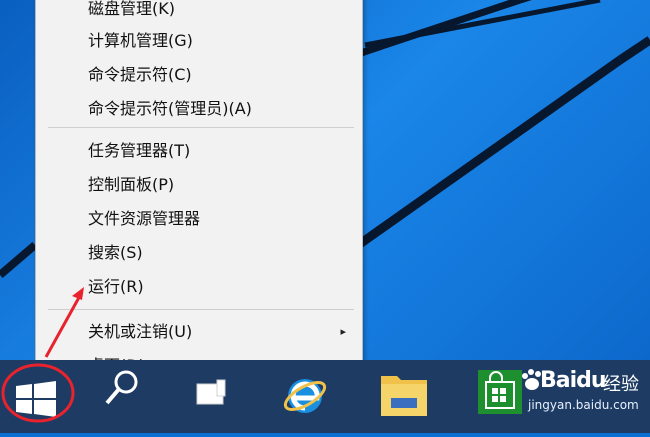 The height and width of the screenshot is (437, 650). I want to click on menu-item-control-panel: 控制面板(P), so click(199, 185).